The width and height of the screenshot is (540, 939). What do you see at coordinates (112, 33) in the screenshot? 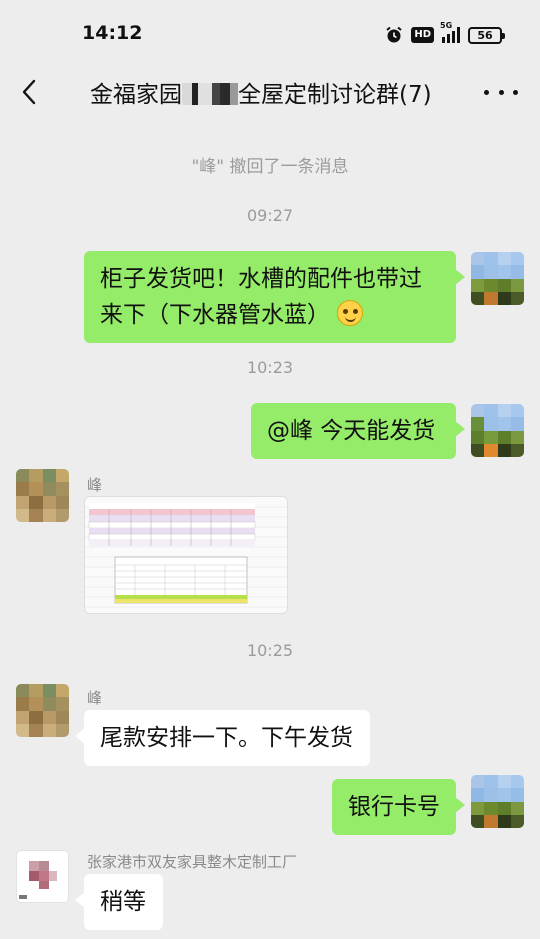
I see `status-time: 14:12` at bounding box center [112, 33].